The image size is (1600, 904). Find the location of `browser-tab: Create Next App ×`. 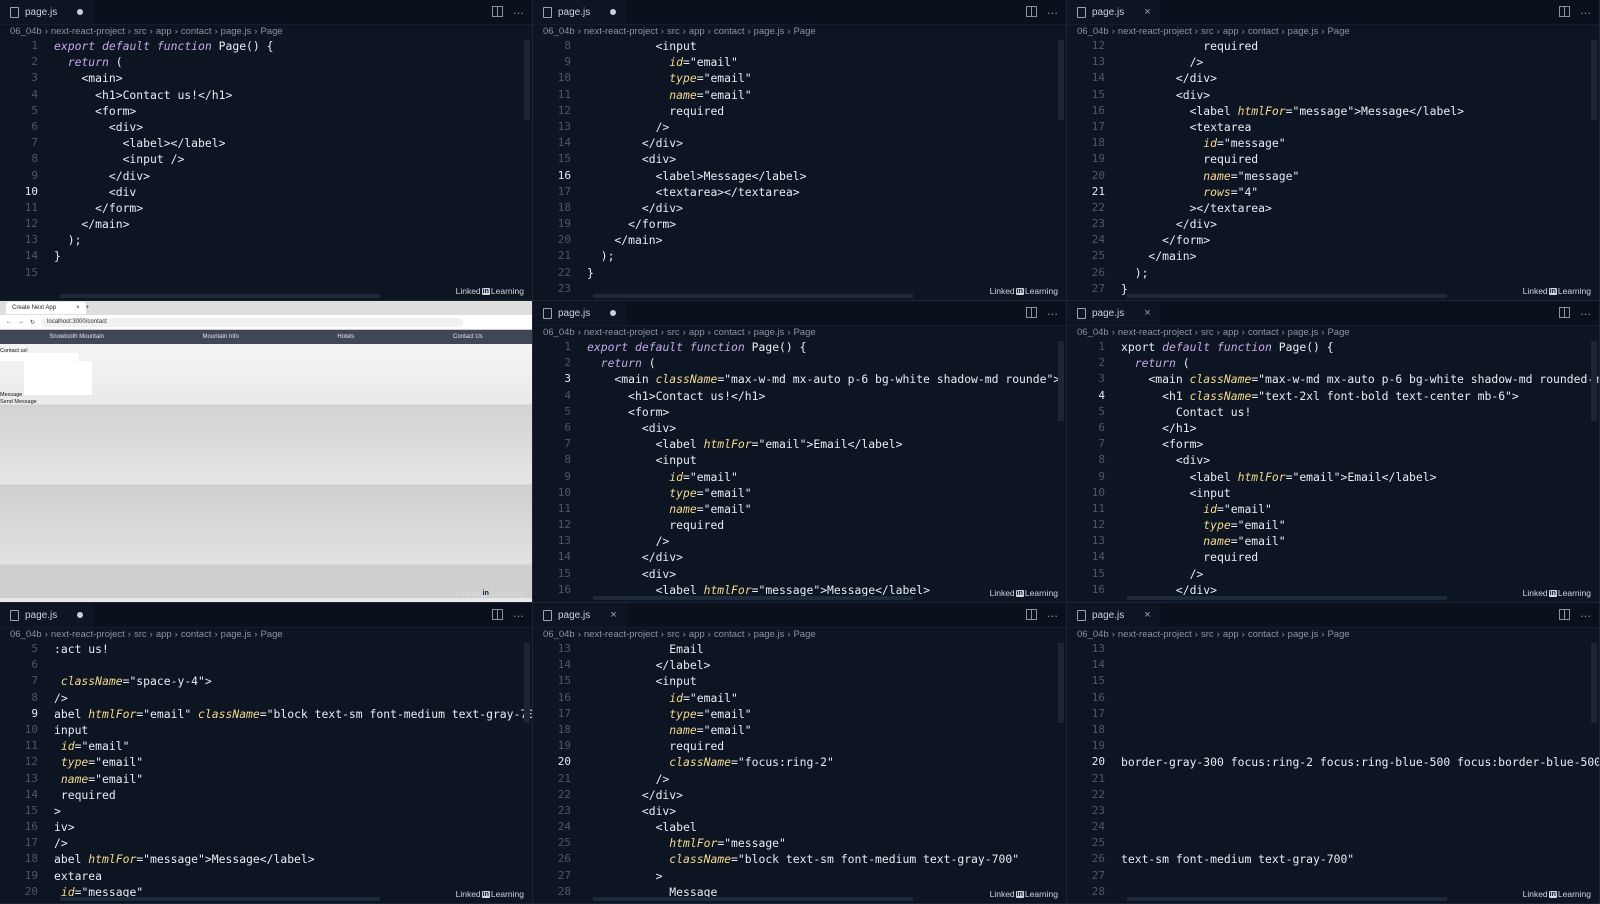

browser-tab: Create Next App × is located at coordinates (46, 308).